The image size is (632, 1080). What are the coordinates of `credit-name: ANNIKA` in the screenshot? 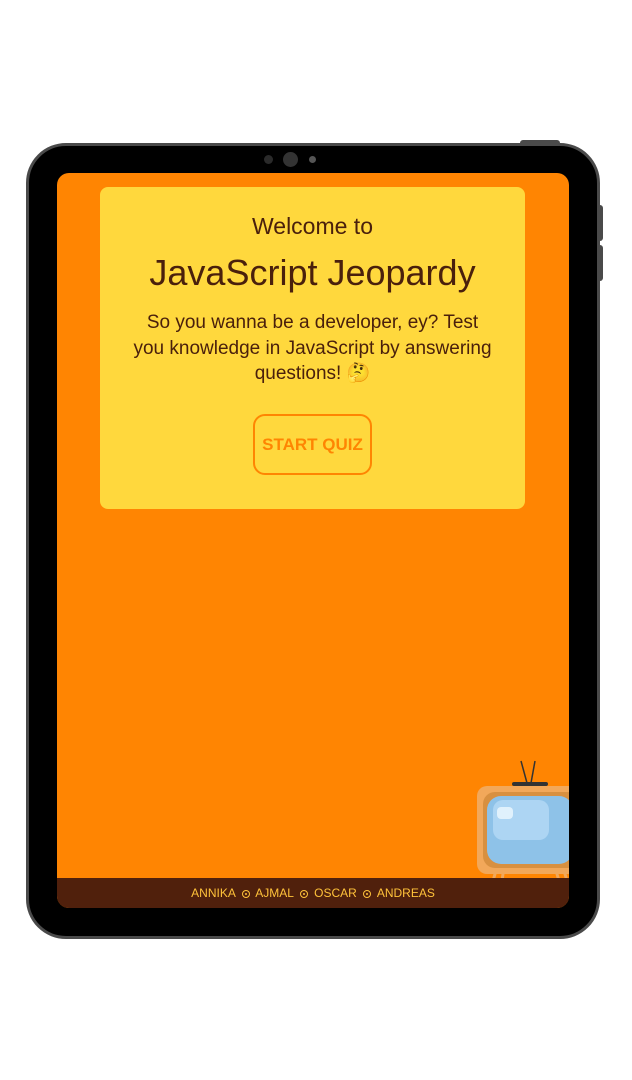 It's located at (213, 893).